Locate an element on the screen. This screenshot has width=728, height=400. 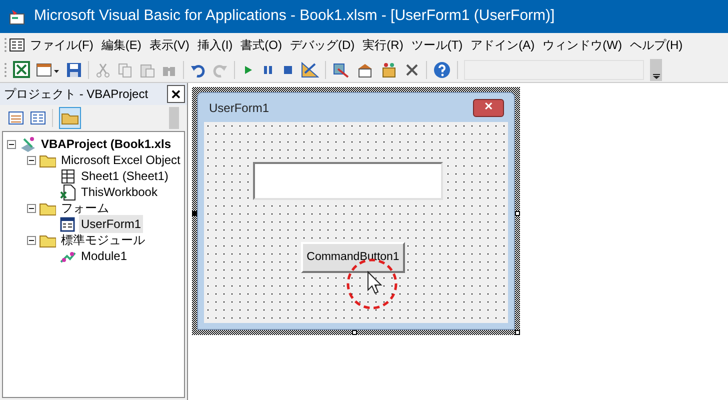
menu-item: 書式(O) is located at coordinates (261, 45).